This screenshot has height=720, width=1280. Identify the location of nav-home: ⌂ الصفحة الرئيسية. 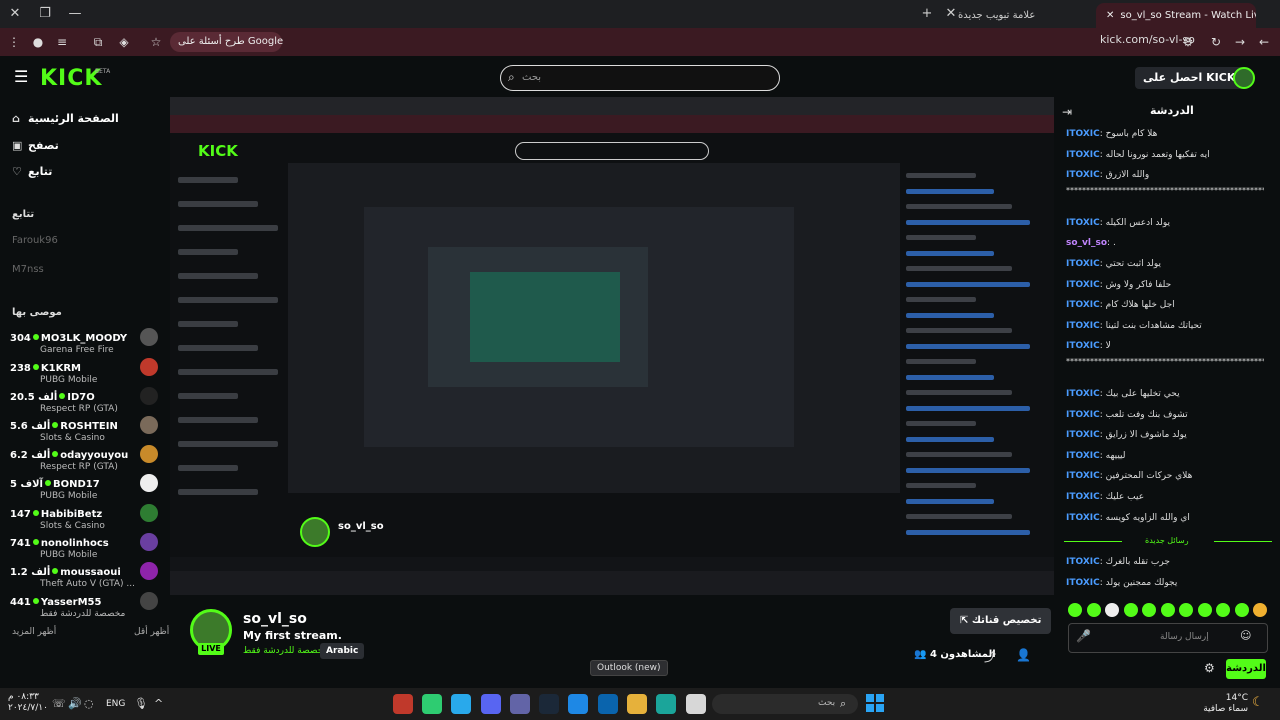
(87, 119).